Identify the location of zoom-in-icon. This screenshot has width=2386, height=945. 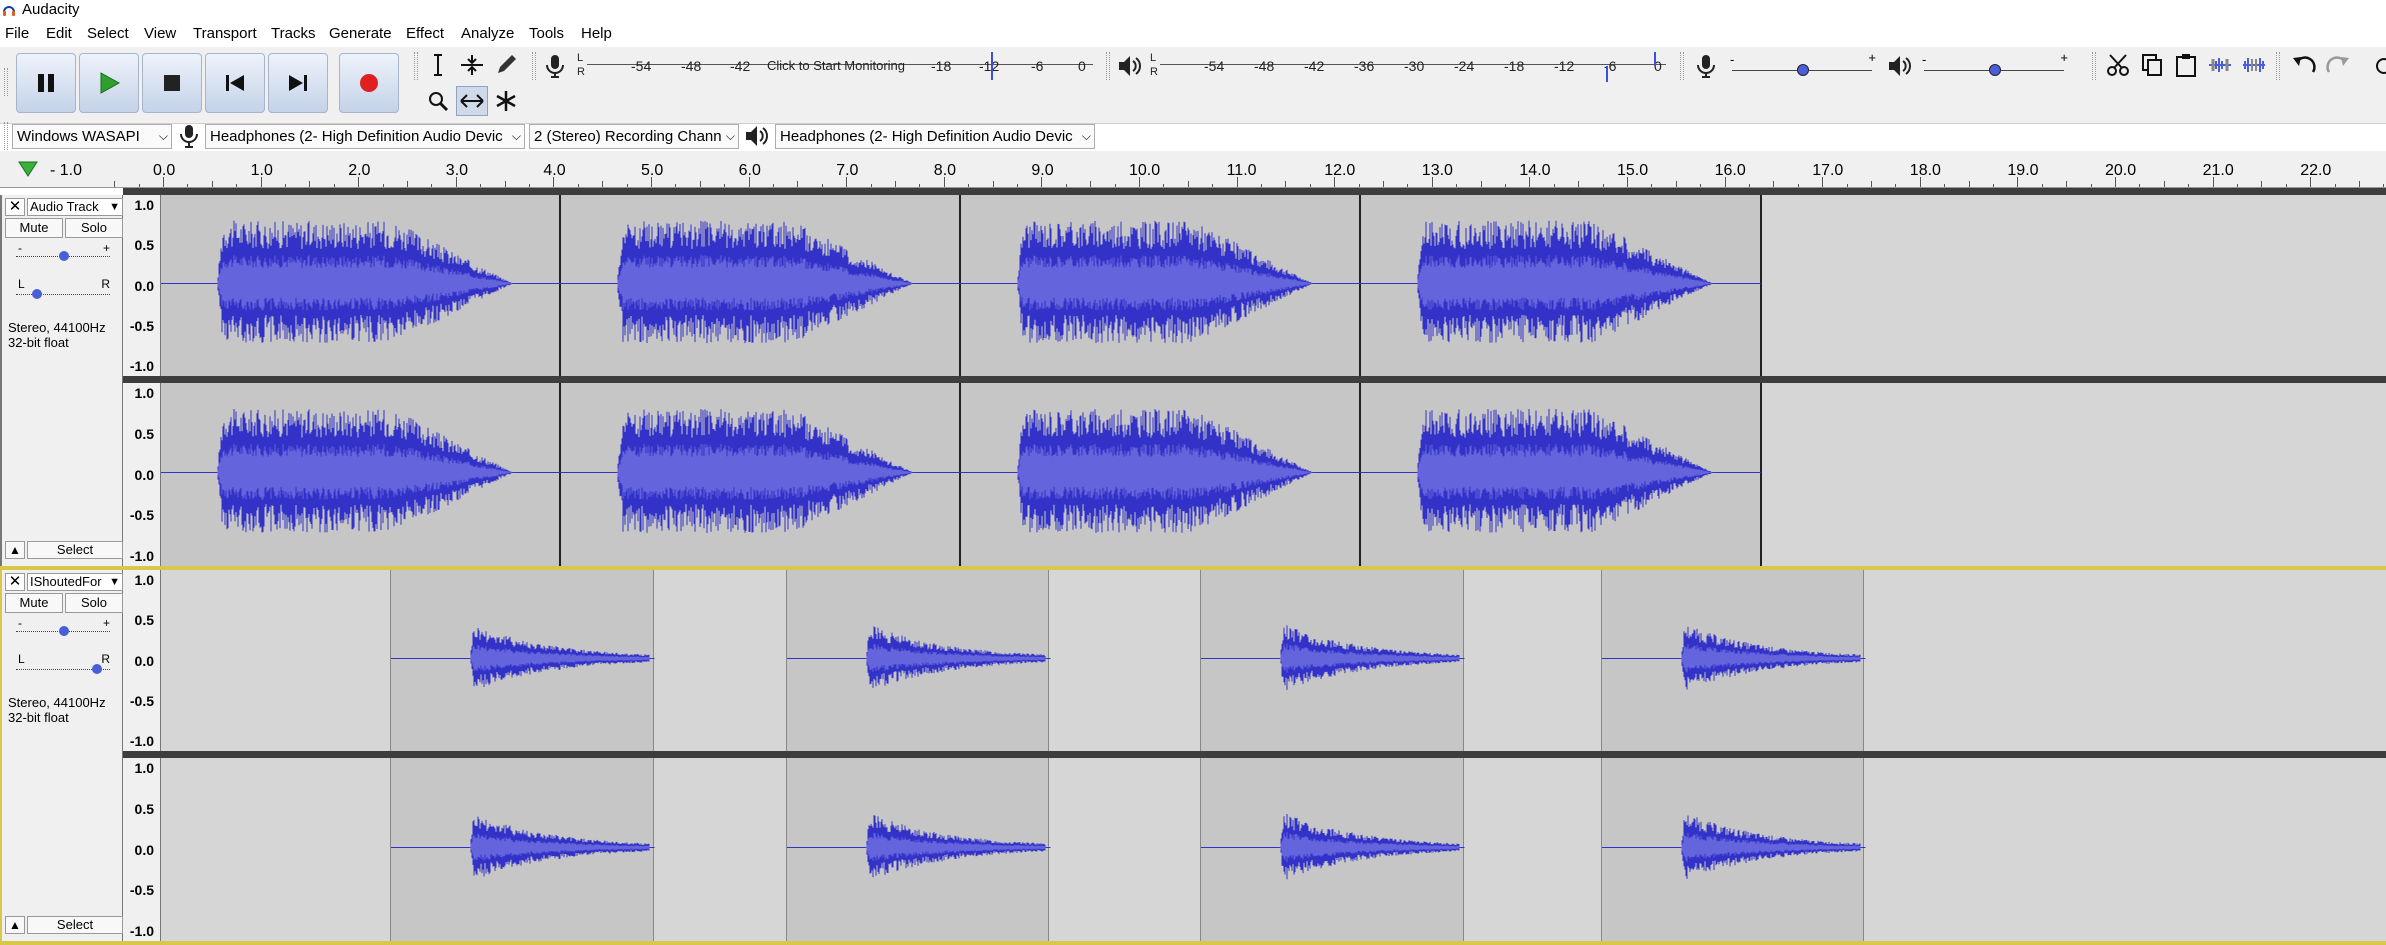
(2380, 67).